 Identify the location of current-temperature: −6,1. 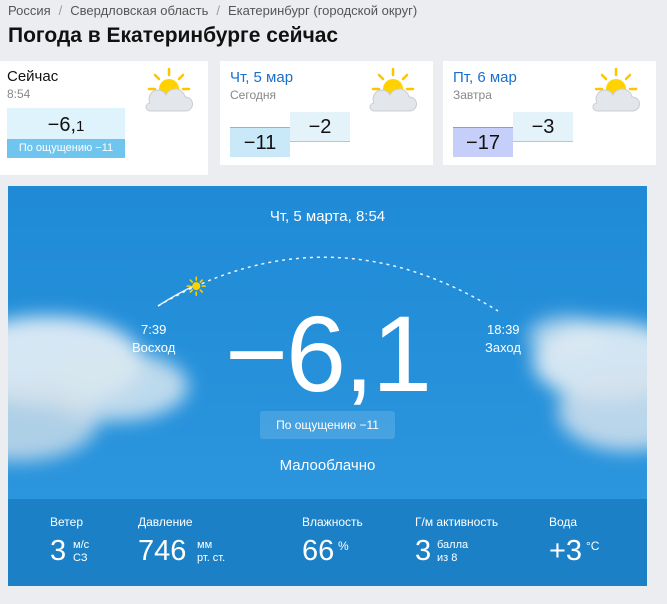
(66, 125).